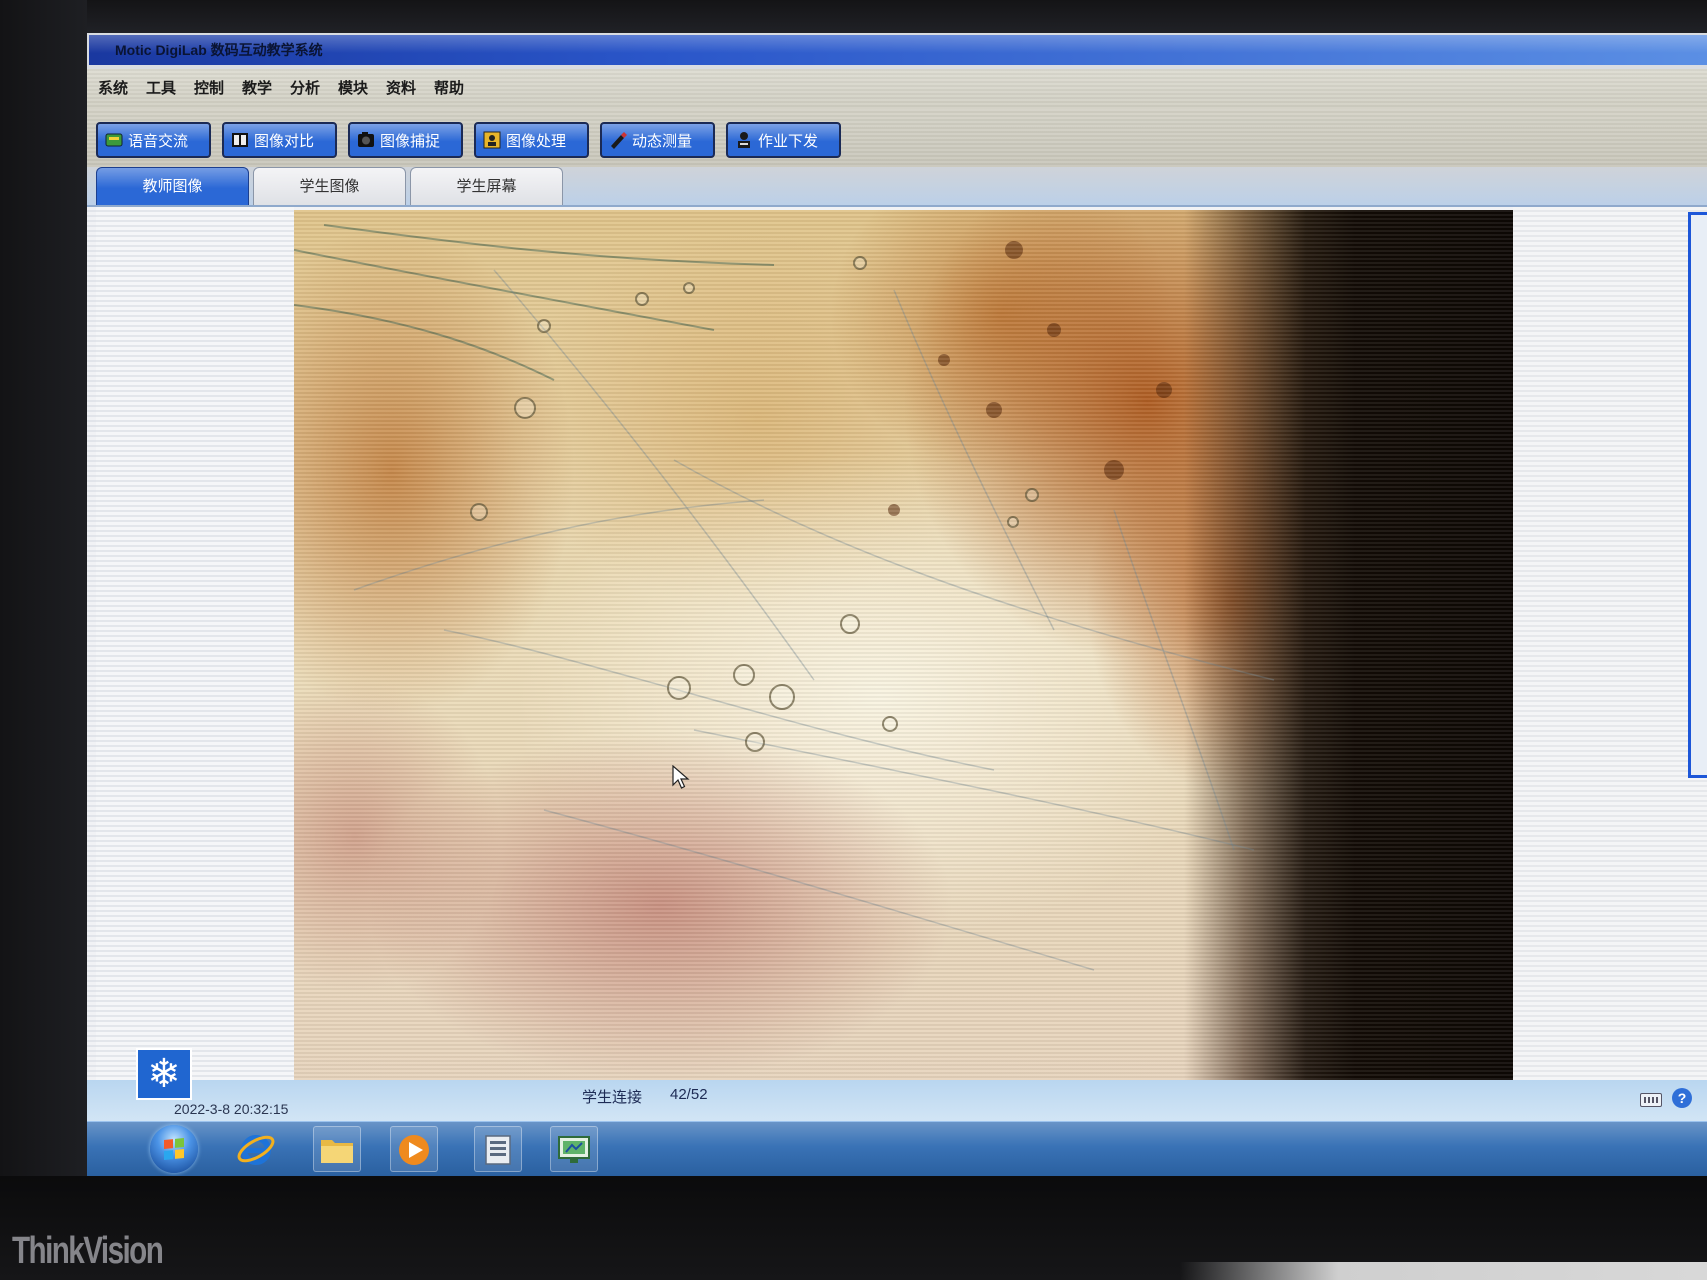 The height and width of the screenshot is (1280, 1707). Describe the element at coordinates (1697, 495) in the screenshot. I see `side-panel-frame` at that location.